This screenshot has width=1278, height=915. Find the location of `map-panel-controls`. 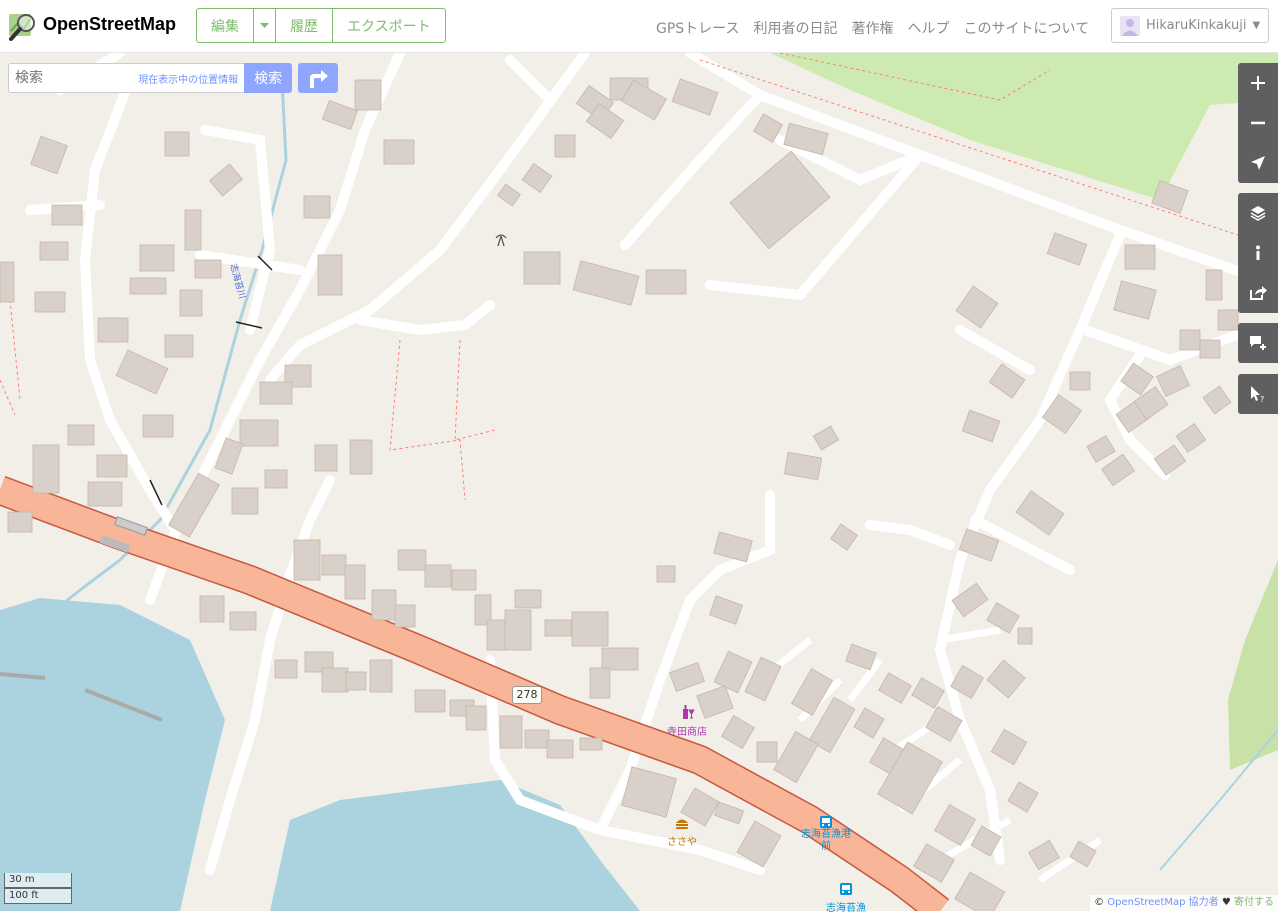

map-panel-controls is located at coordinates (1258, 253).